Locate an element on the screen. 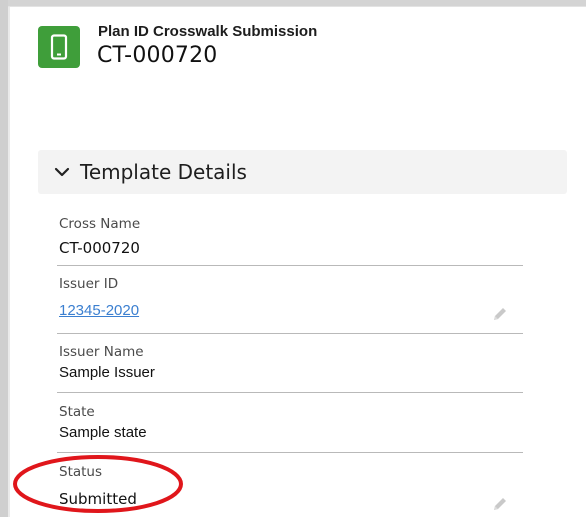 The height and width of the screenshot is (518, 586). window-frame-left-inner is located at coordinates (9, 261).